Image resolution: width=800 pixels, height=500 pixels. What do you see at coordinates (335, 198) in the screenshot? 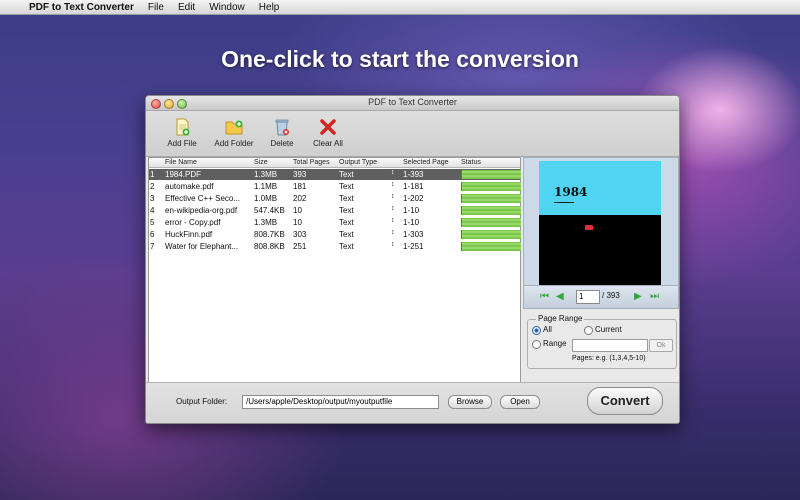
I see `table-row: 3 Effective C++ Seco... 1.0MB 202 Text 1-202 ↕` at bounding box center [335, 198].